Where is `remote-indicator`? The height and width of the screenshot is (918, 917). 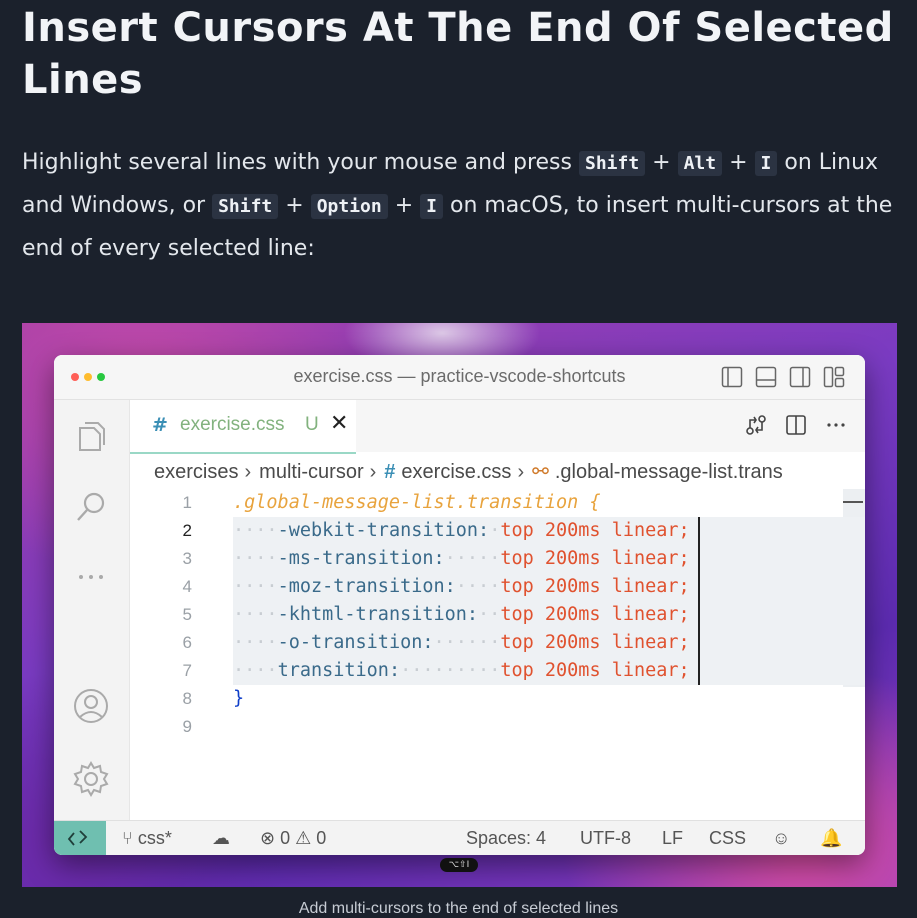
remote-indicator is located at coordinates (80, 838).